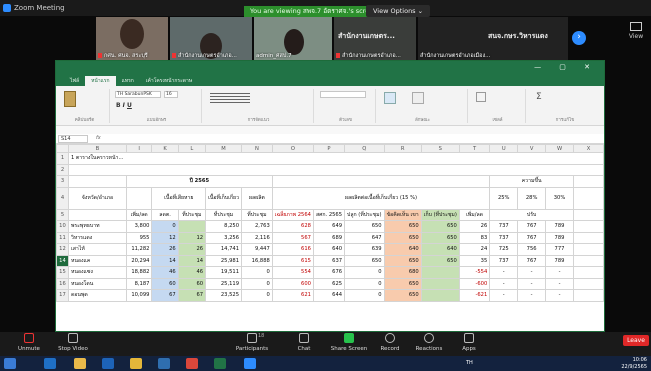 This screenshot has height=371, width=651. Describe the element at coordinates (257, 226) in the screenshot. I see `data-cell: 2,763` at that location.